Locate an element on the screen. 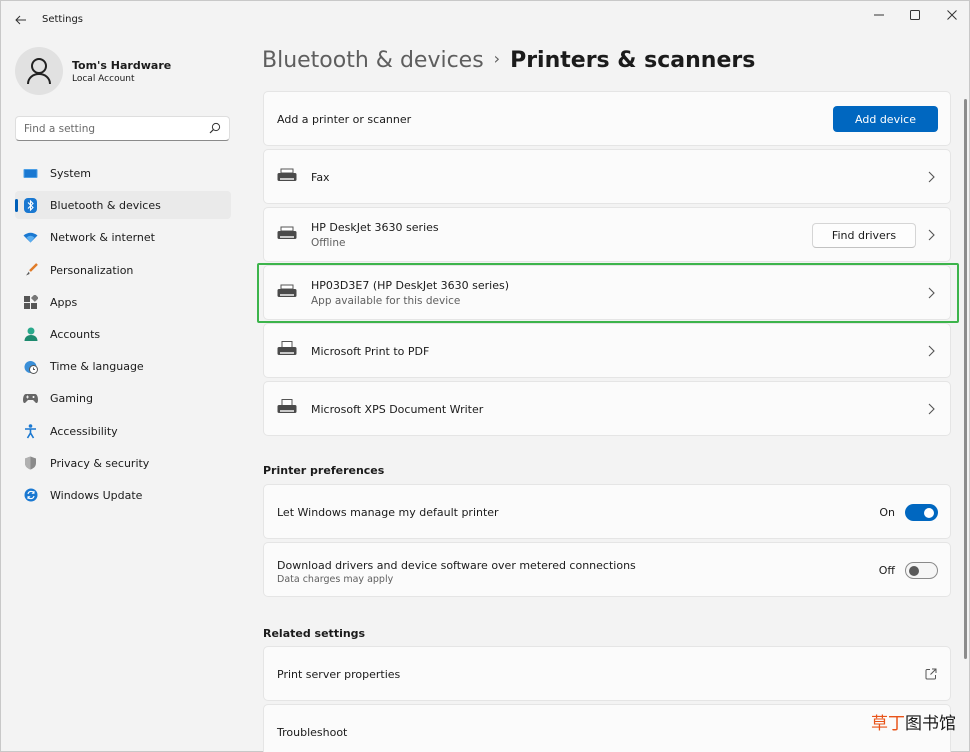 The width and height of the screenshot is (970, 752). sidebar-item-accounts: Accounts is located at coordinates (123, 334).